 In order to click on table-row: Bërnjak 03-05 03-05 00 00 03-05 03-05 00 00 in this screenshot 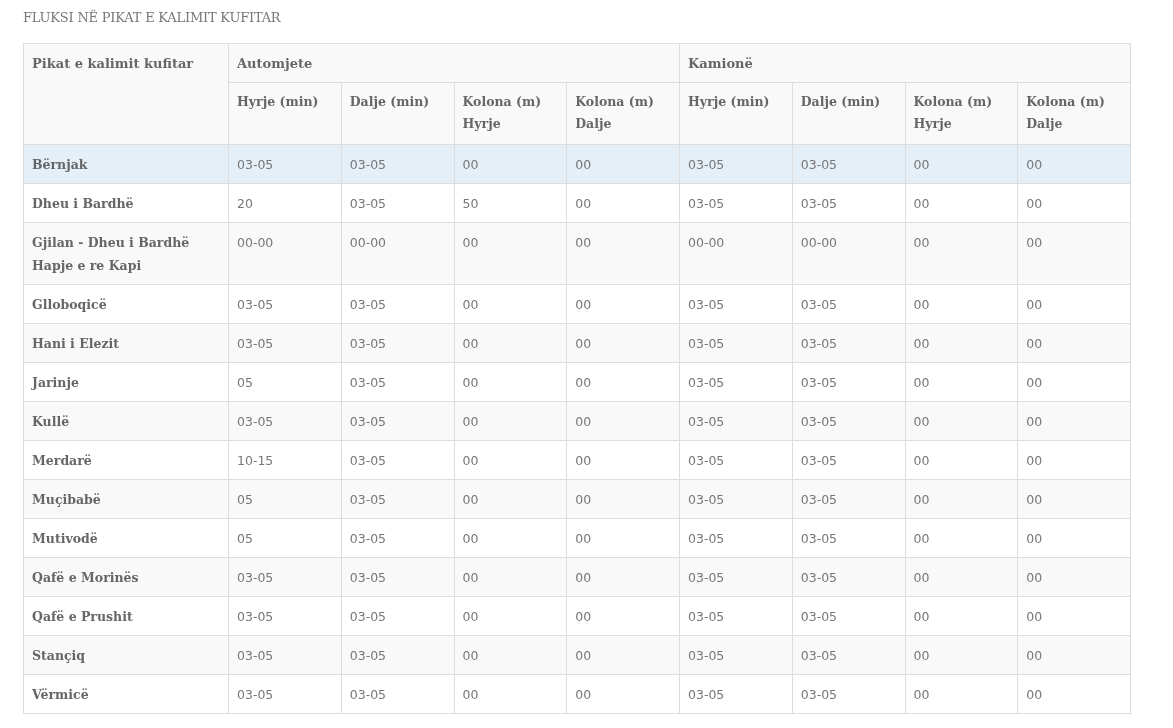, I will do `click(577, 164)`.